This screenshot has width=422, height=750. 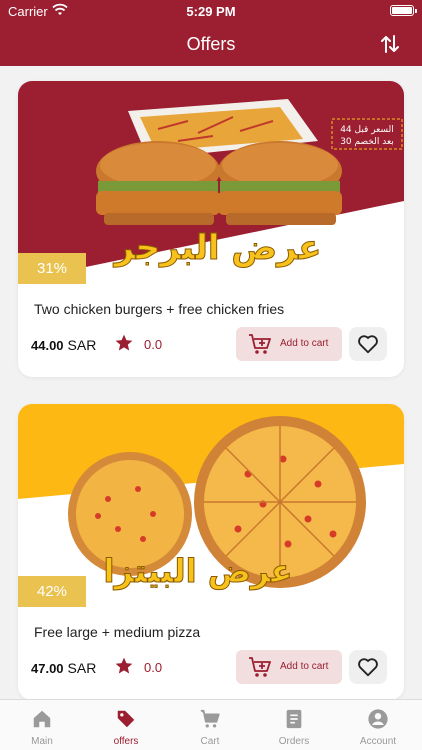 I want to click on tab-label: Orders, so click(x=294, y=741).